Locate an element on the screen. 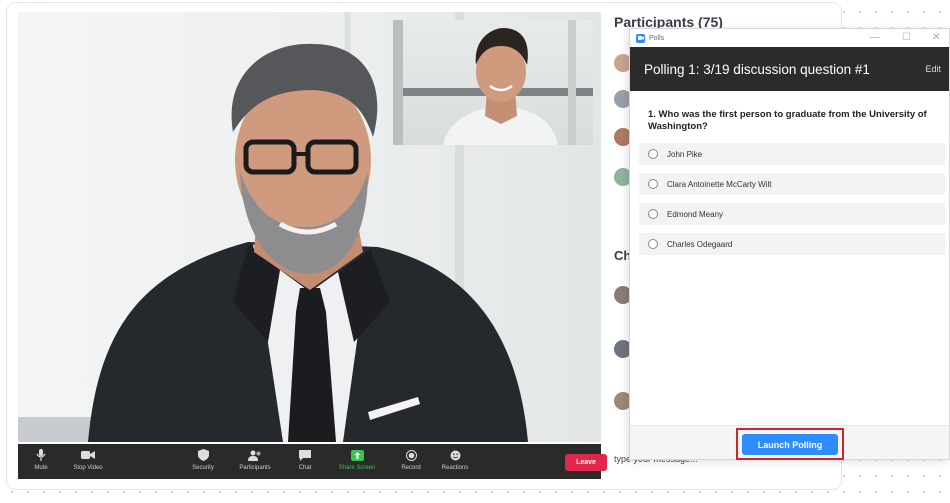  poll-option-label: Clara Antoinette McCarty Wilt is located at coordinates (719, 184).